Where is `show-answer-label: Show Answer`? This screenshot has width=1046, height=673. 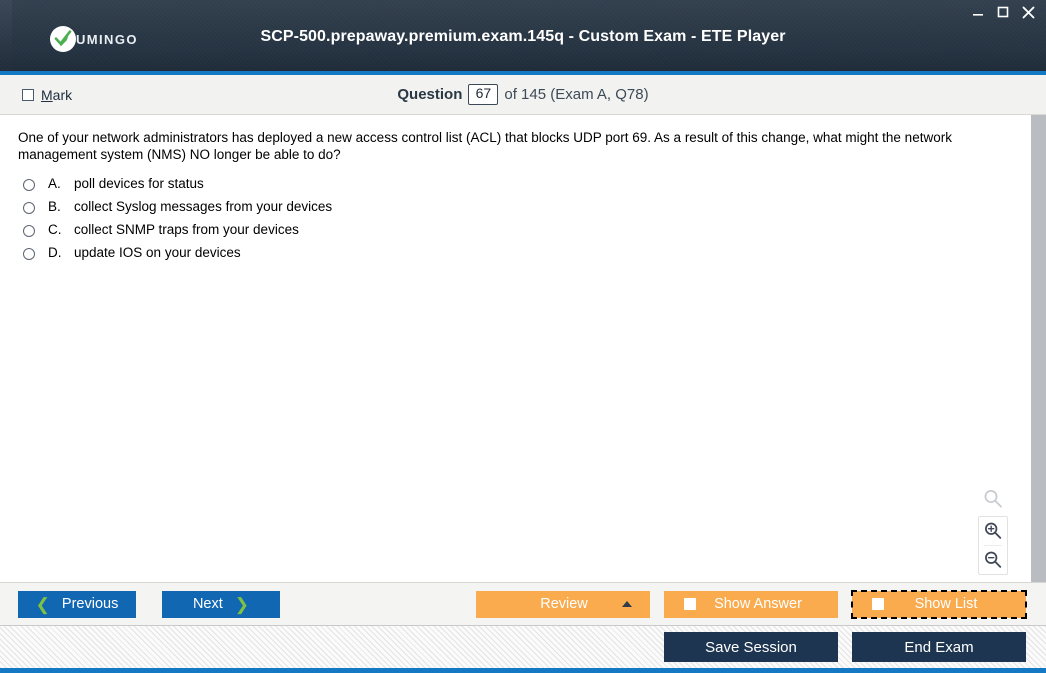 show-answer-label: Show Answer is located at coordinates (758, 604).